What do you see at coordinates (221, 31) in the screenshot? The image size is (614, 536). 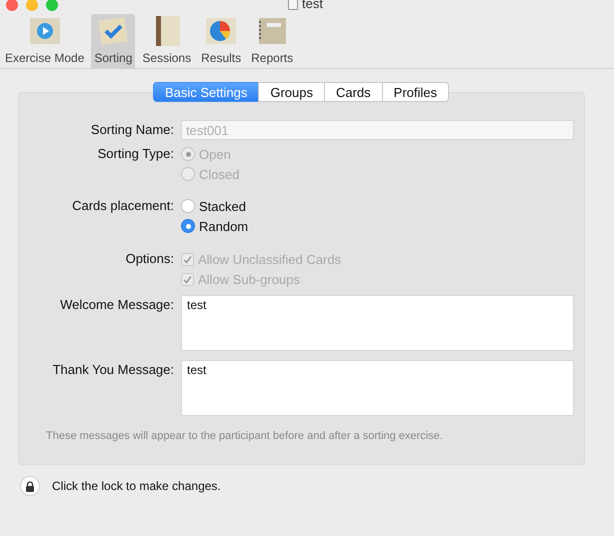 I see `pie-chart-icon` at bounding box center [221, 31].